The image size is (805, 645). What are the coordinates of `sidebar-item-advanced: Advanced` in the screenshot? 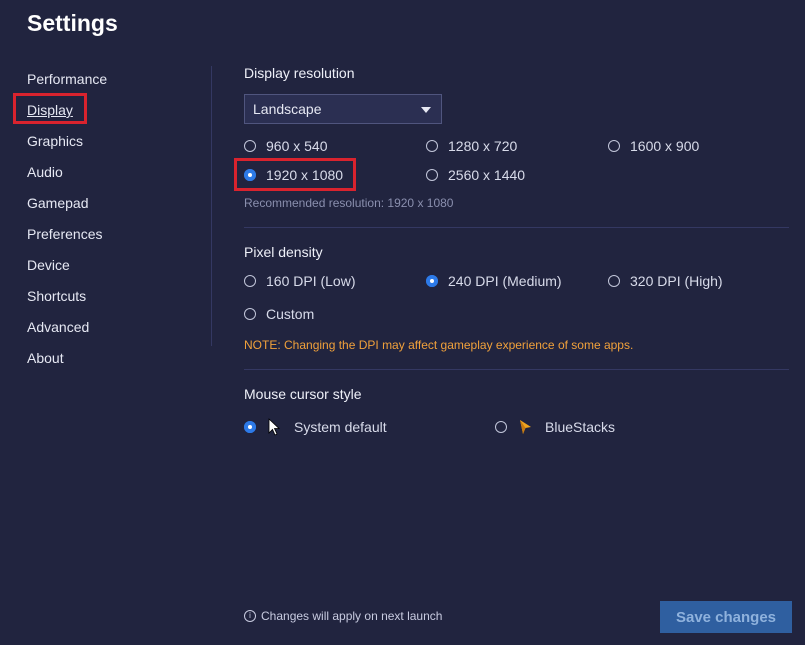 It's located at (107, 332).